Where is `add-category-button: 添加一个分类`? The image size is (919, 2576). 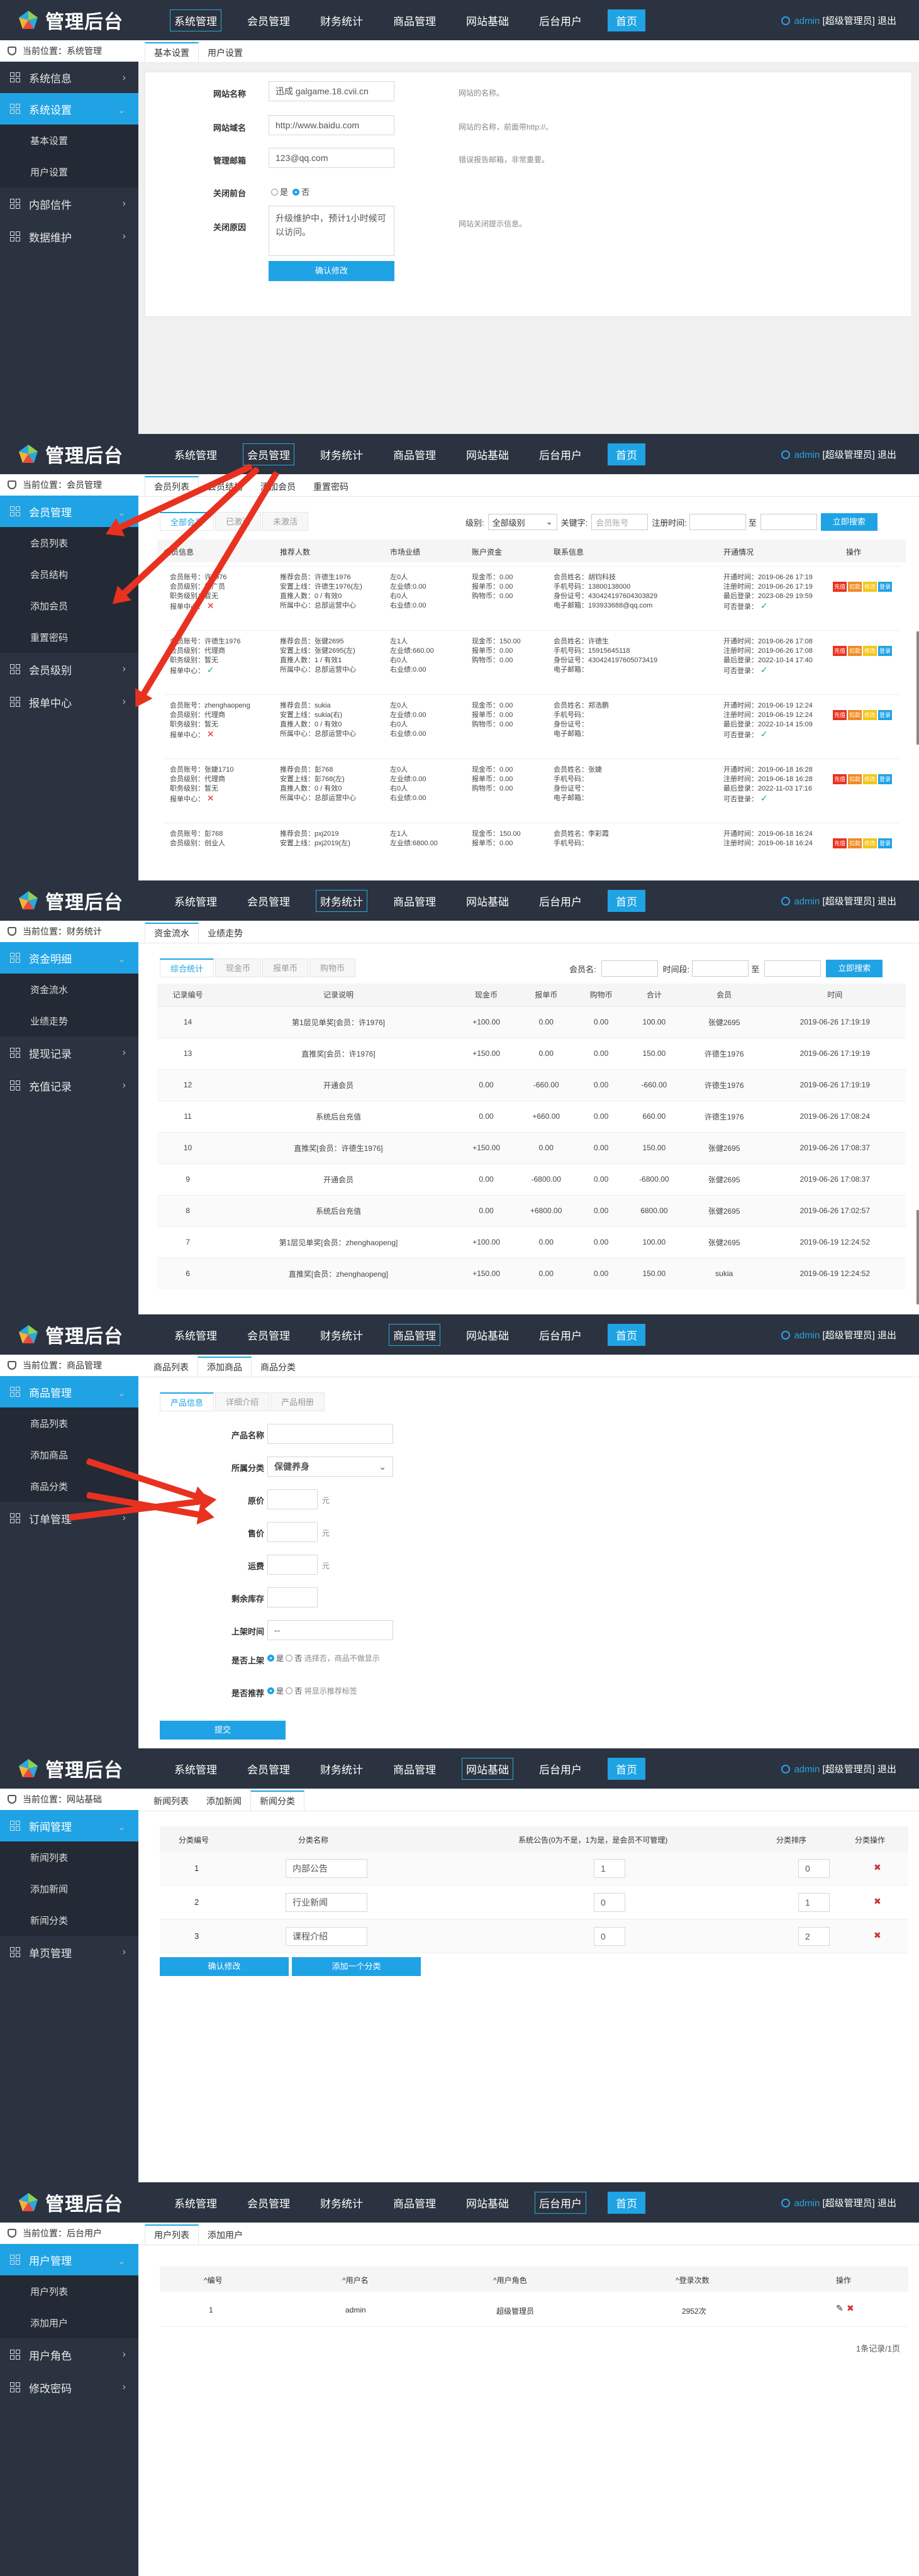
add-category-button: 添加一个分类 is located at coordinates (356, 1966).